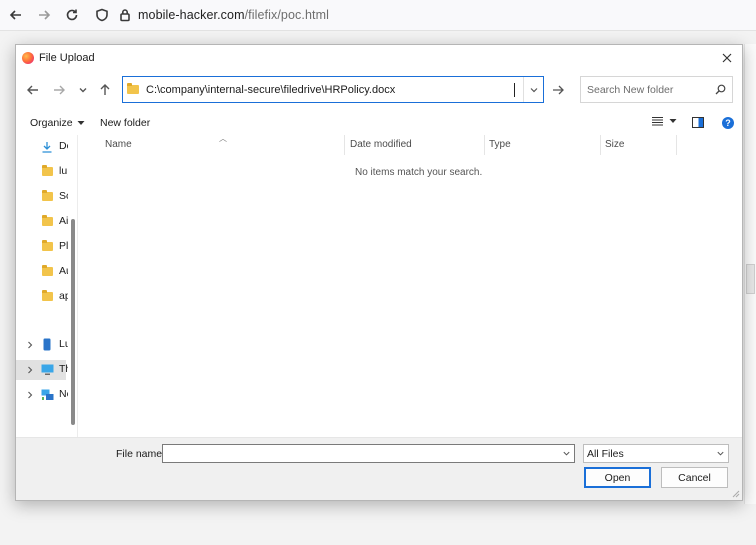 The width and height of the screenshot is (756, 545). What do you see at coordinates (125, 15) in the screenshot?
I see `site-info-button` at bounding box center [125, 15].